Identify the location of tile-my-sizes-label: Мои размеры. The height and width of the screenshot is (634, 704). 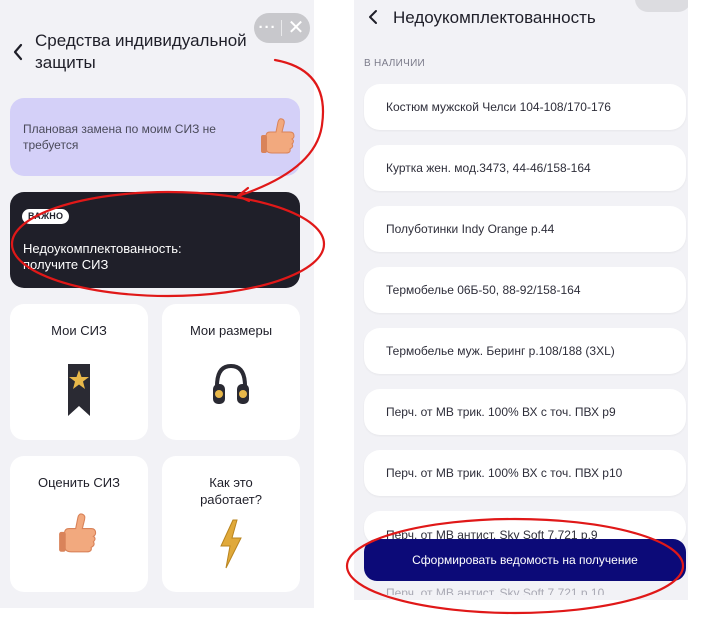
(231, 330).